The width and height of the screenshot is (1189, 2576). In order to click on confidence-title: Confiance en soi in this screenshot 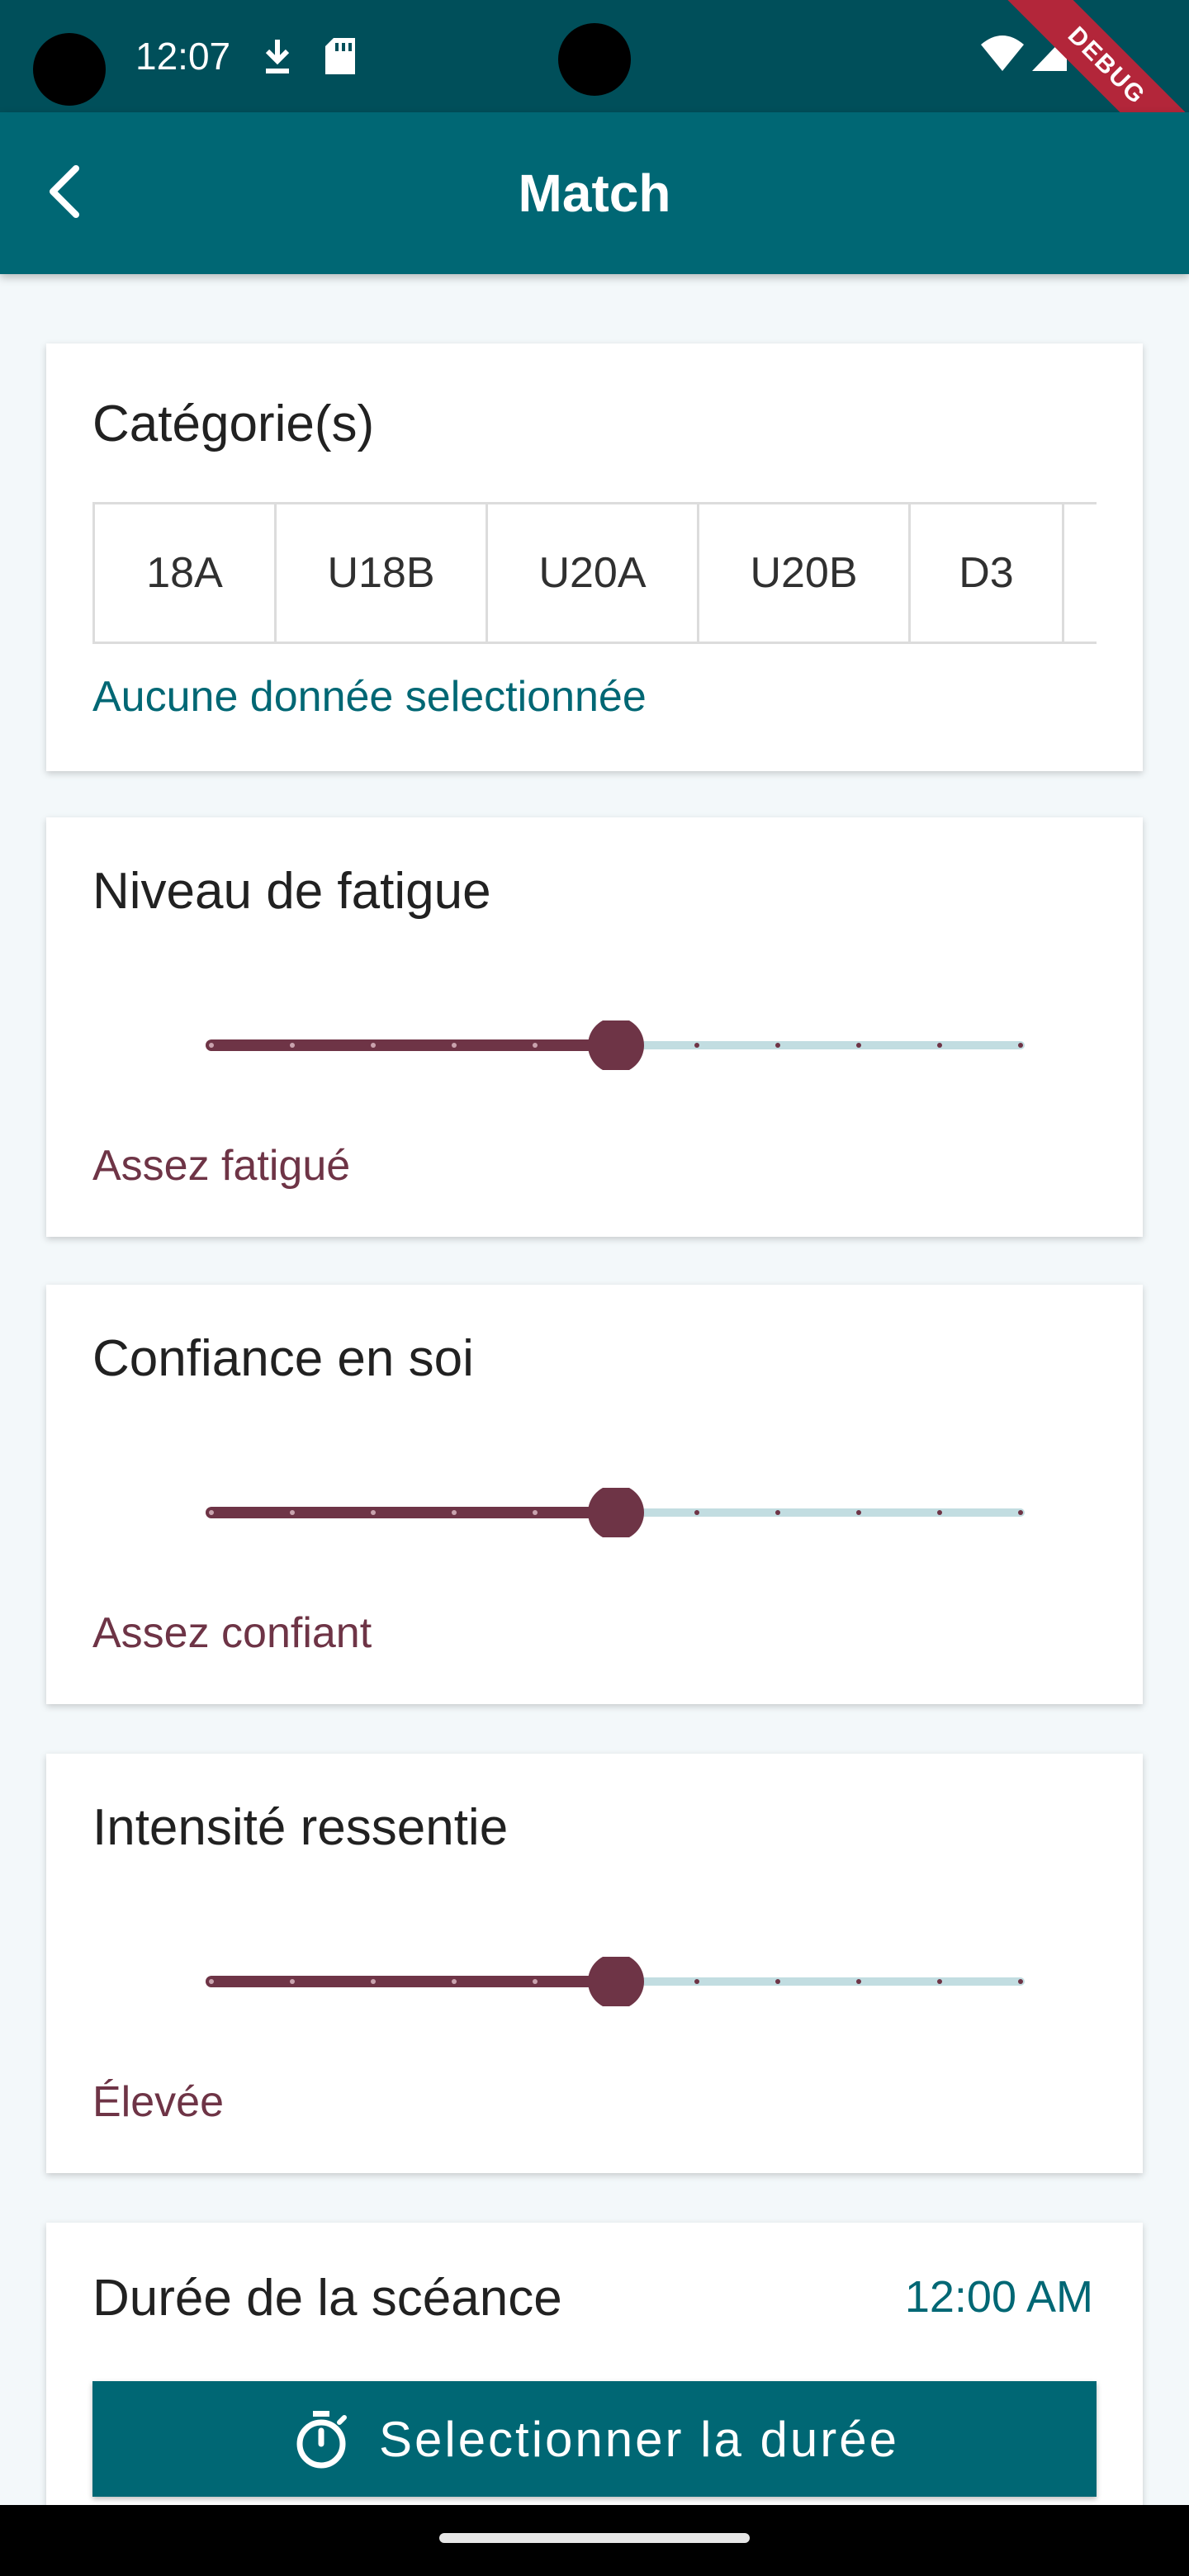, I will do `click(283, 1358)`.